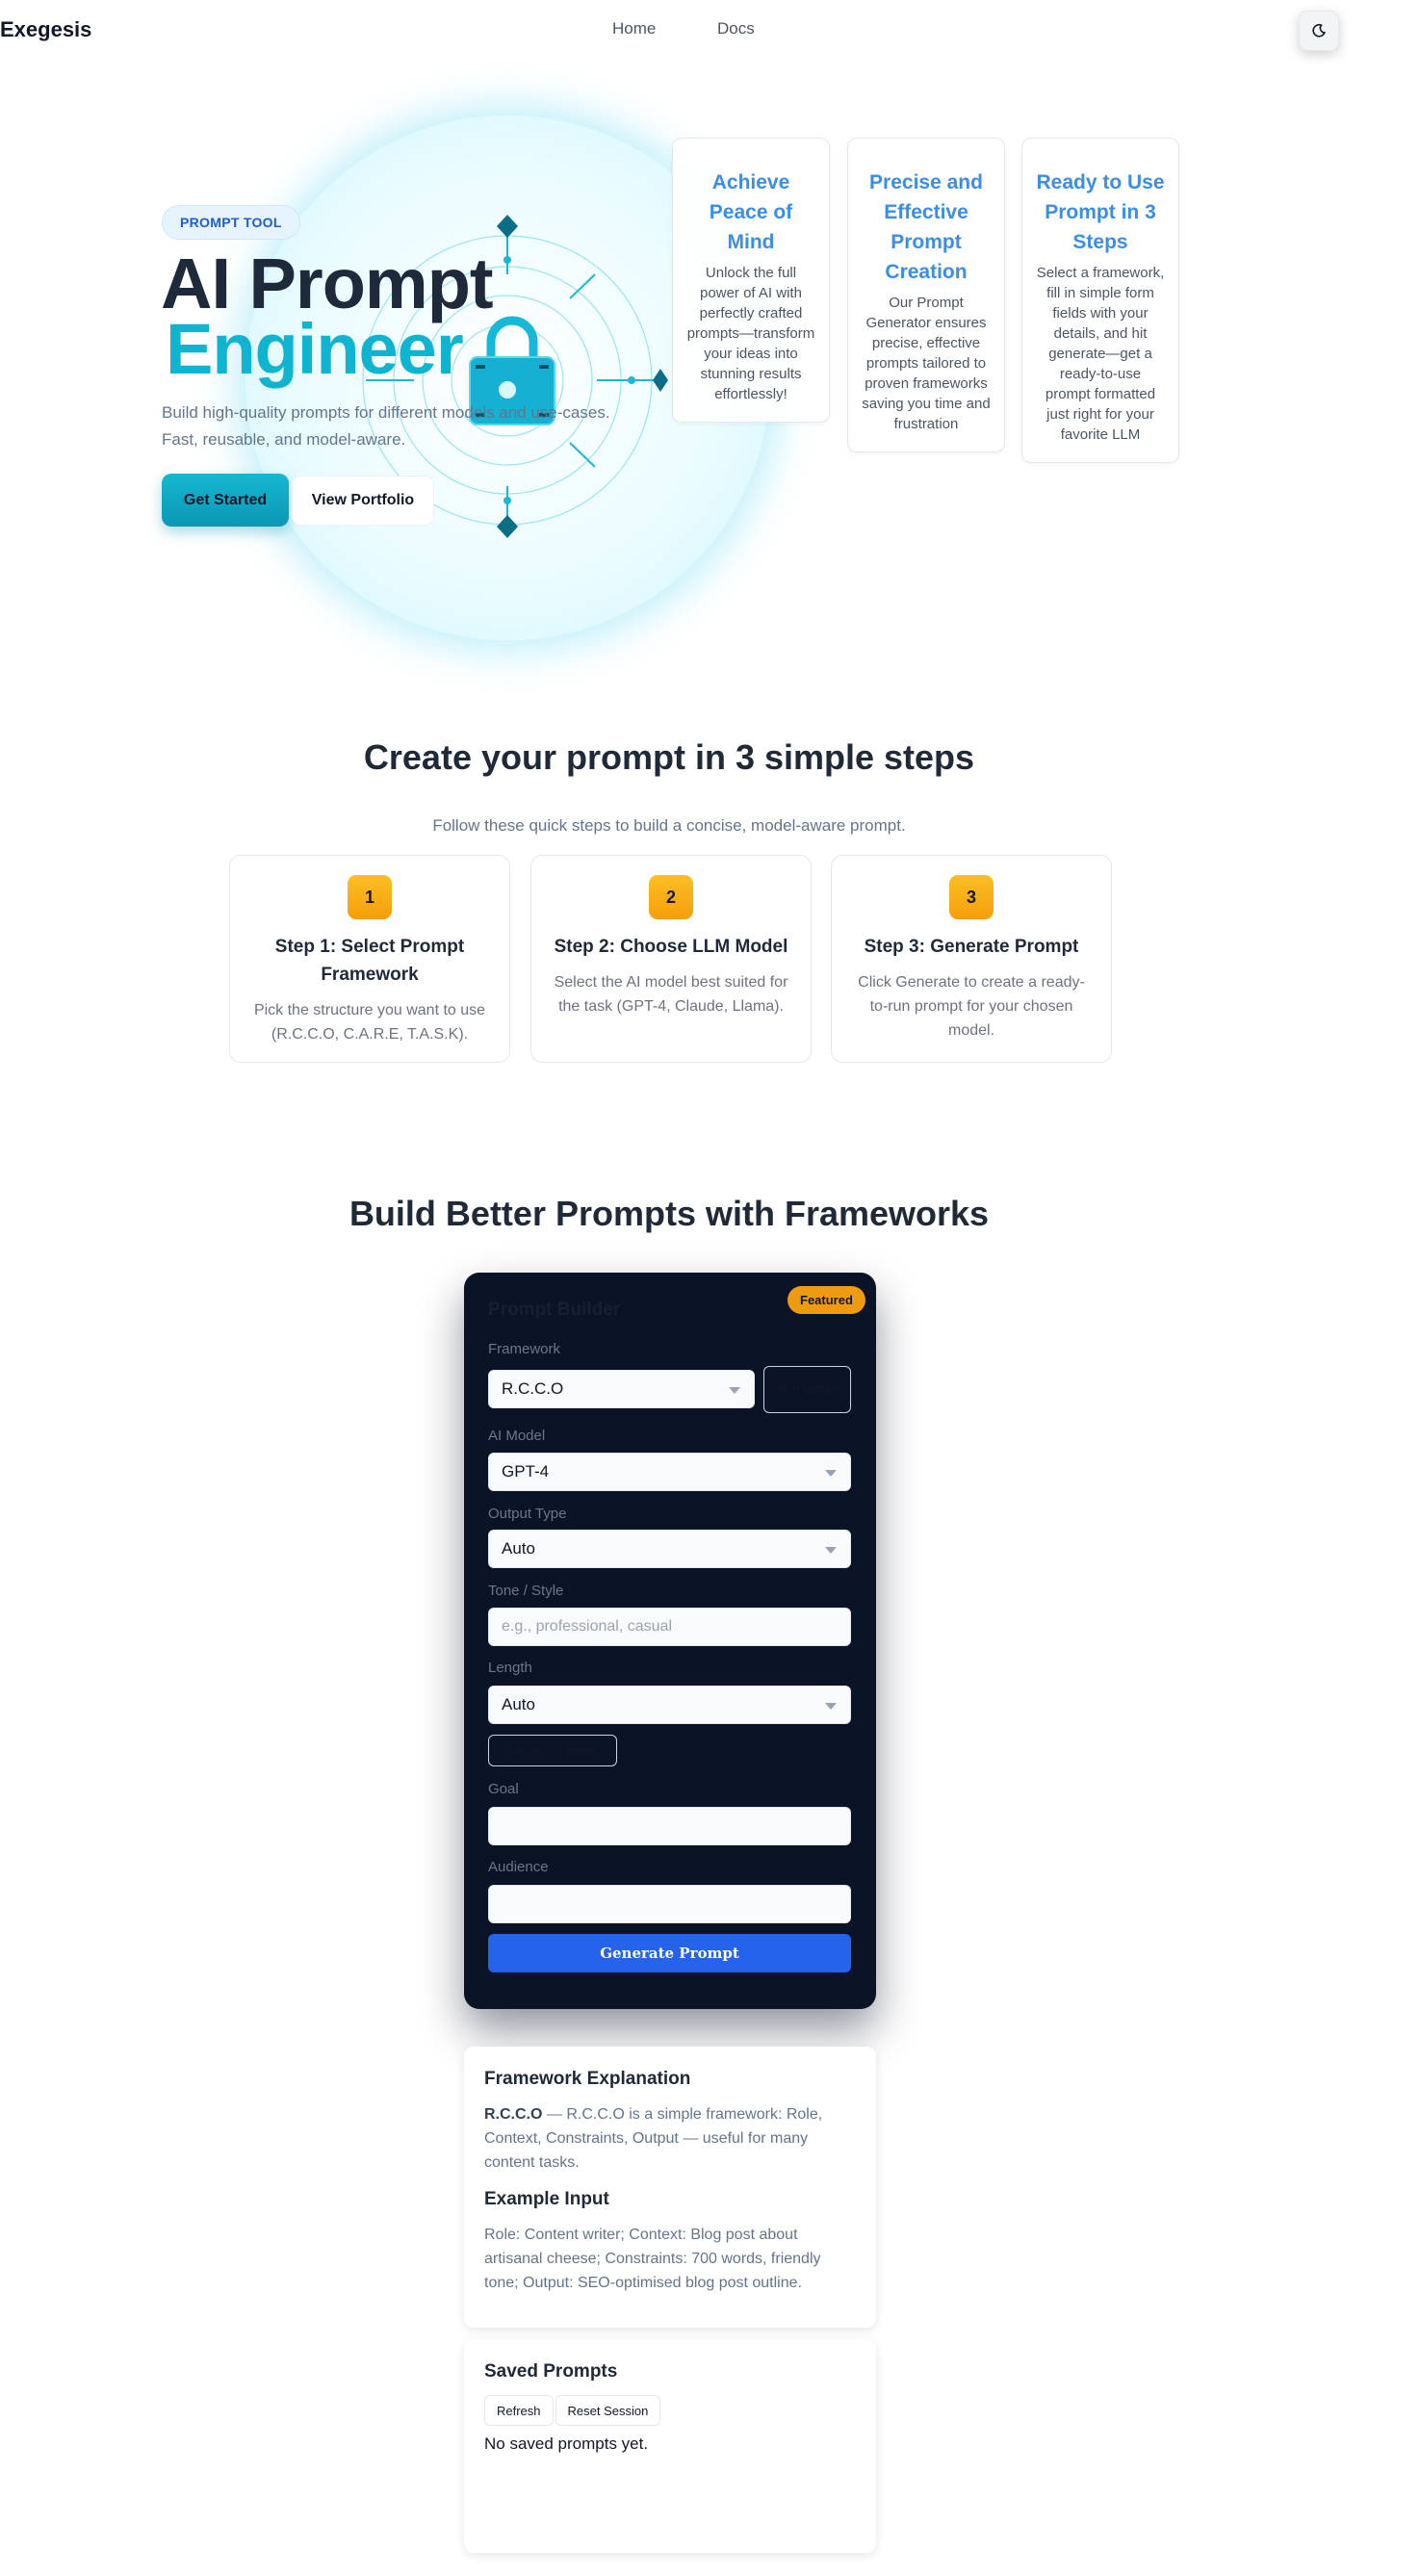 The height and width of the screenshot is (2576, 1420). Describe the element at coordinates (504, 1789) in the screenshot. I see `goal-label: Goal` at that location.